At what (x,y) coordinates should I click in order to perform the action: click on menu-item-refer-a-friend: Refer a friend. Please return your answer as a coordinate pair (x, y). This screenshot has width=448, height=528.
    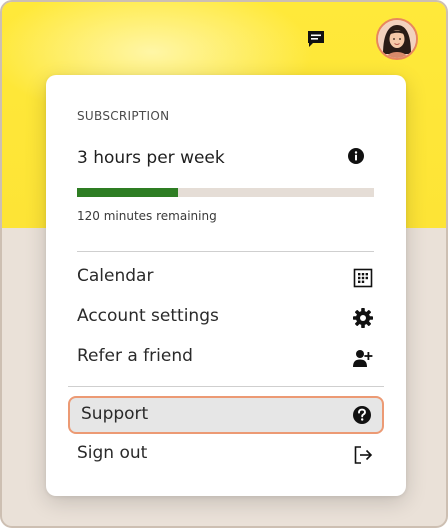
    Looking at the image, I should click on (225, 358).